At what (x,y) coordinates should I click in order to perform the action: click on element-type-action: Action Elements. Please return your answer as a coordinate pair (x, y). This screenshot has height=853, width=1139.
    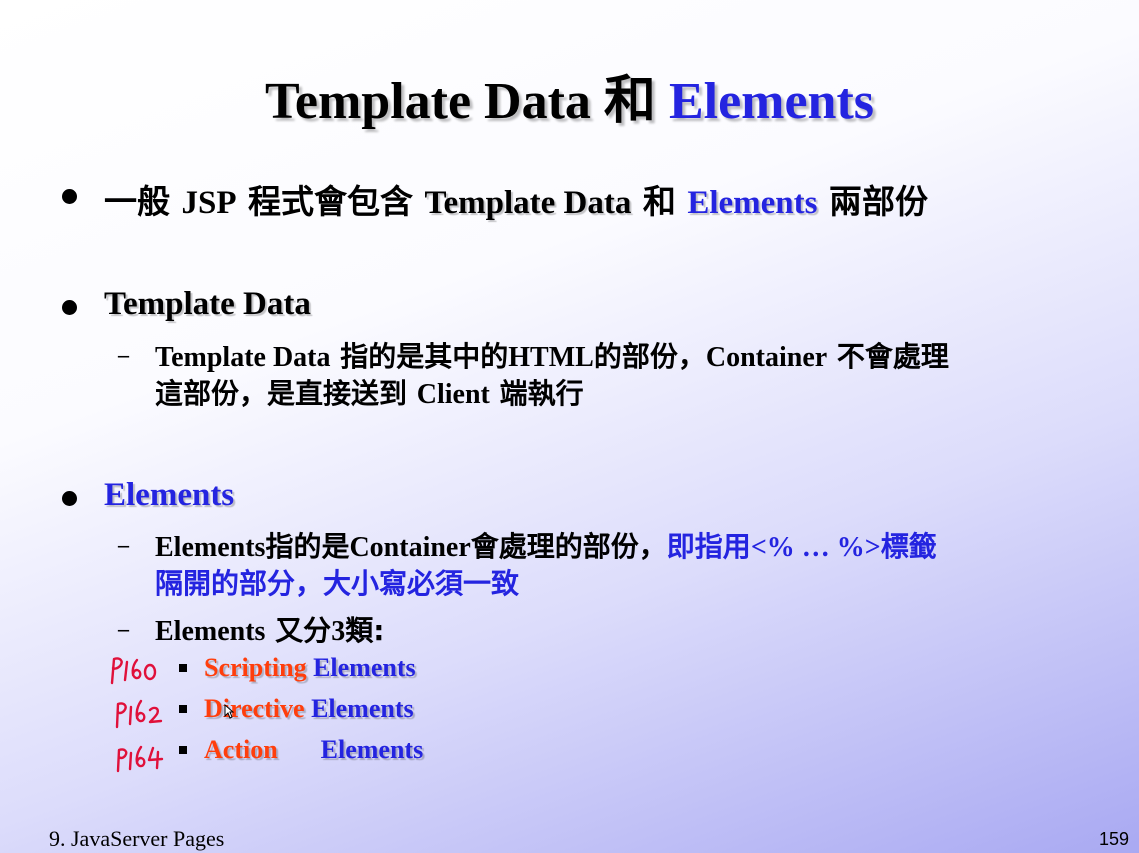
    Looking at the image, I should click on (314, 749).